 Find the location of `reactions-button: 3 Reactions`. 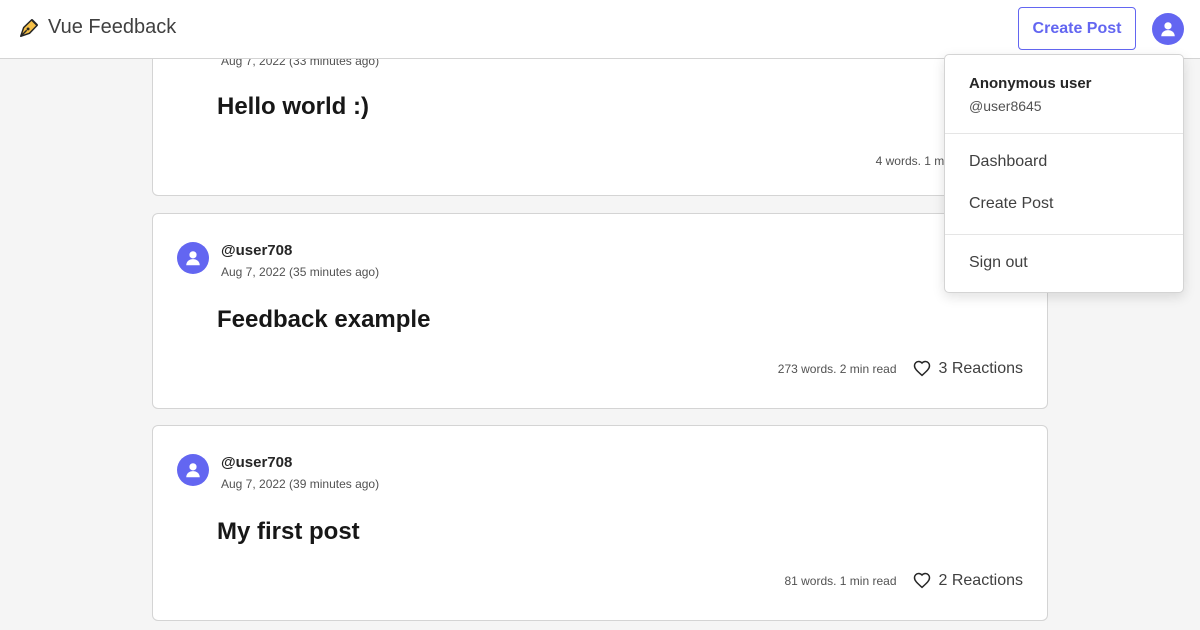

reactions-button: 3 Reactions is located at coordinates (968, 369).